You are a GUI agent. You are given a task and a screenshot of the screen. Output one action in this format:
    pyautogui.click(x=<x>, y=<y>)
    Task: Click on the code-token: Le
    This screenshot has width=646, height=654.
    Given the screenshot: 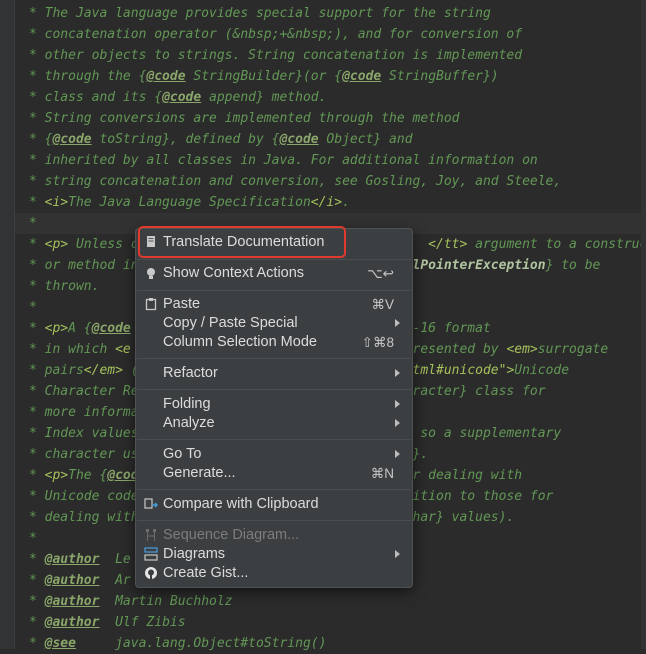 What is the action you would take?
    pyautogui.click(x=115, y=559)
    